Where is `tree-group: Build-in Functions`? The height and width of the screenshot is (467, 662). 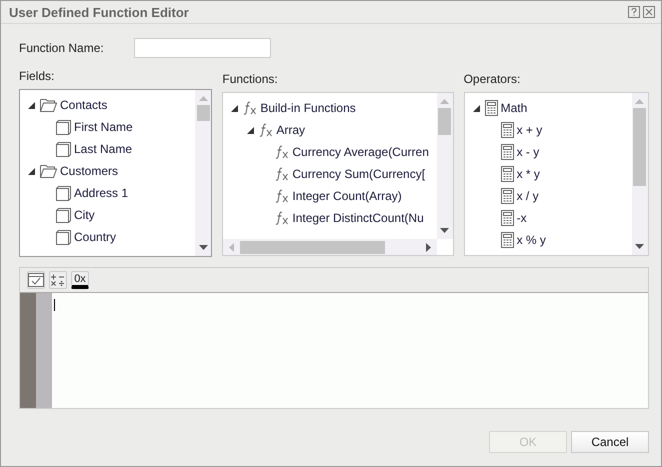 tree-group: Build-in Functions is located at coordinates (308, 108).